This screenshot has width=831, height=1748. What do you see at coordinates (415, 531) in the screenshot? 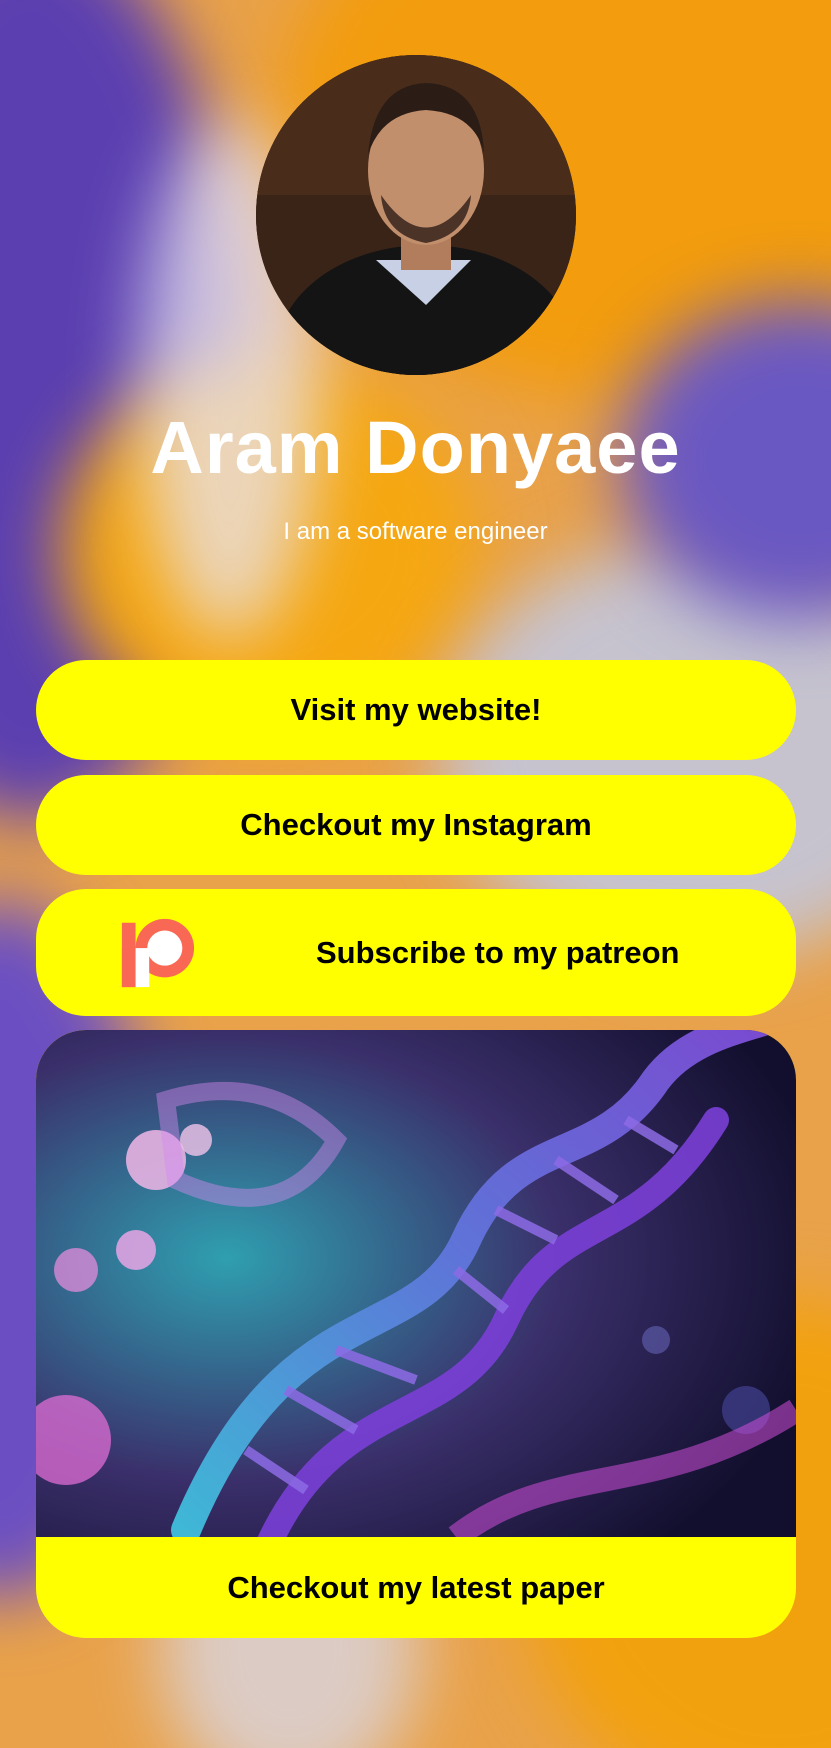
I see `profile-tagline: I am a software engineer` at bounding box center [415, 531].